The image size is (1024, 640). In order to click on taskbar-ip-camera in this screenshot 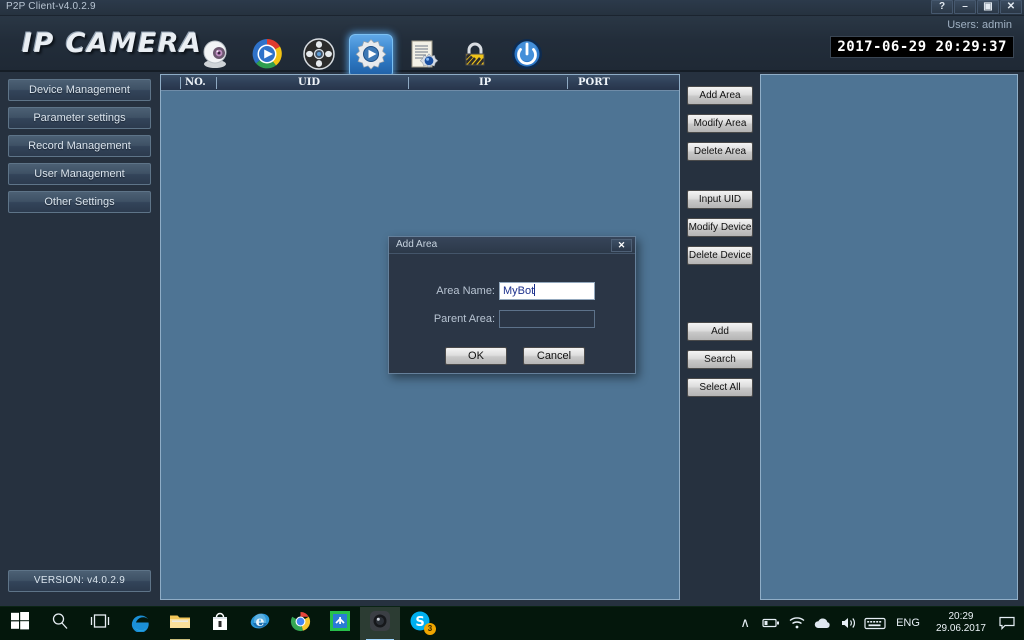, I will do `click(380, 623)`.